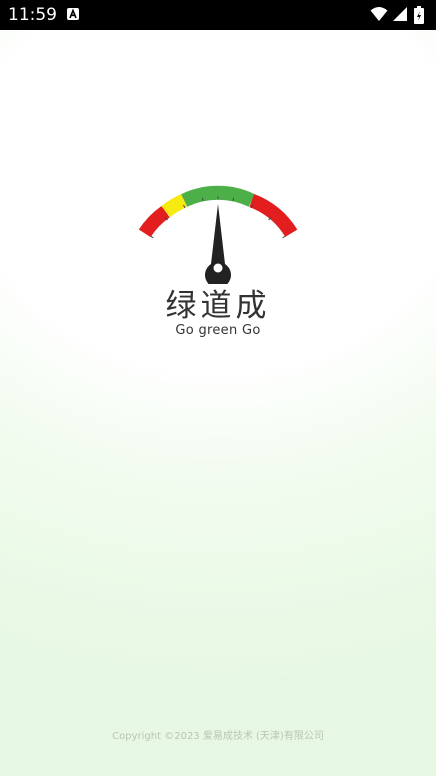 The width and height of the screenshot is (436, 776). Describe the element at coordinates (218, 306) in the screenshot. I see `app-title: 绿道成` at that location.